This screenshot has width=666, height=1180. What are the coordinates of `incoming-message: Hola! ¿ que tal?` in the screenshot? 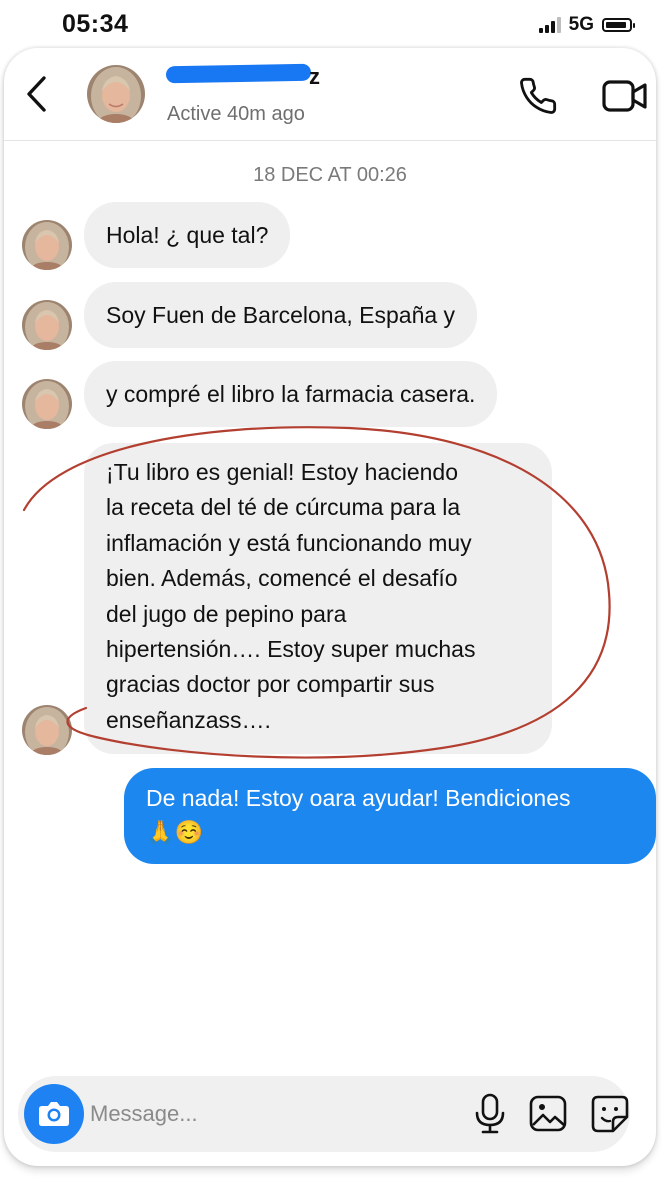 It's located at (187, 235).